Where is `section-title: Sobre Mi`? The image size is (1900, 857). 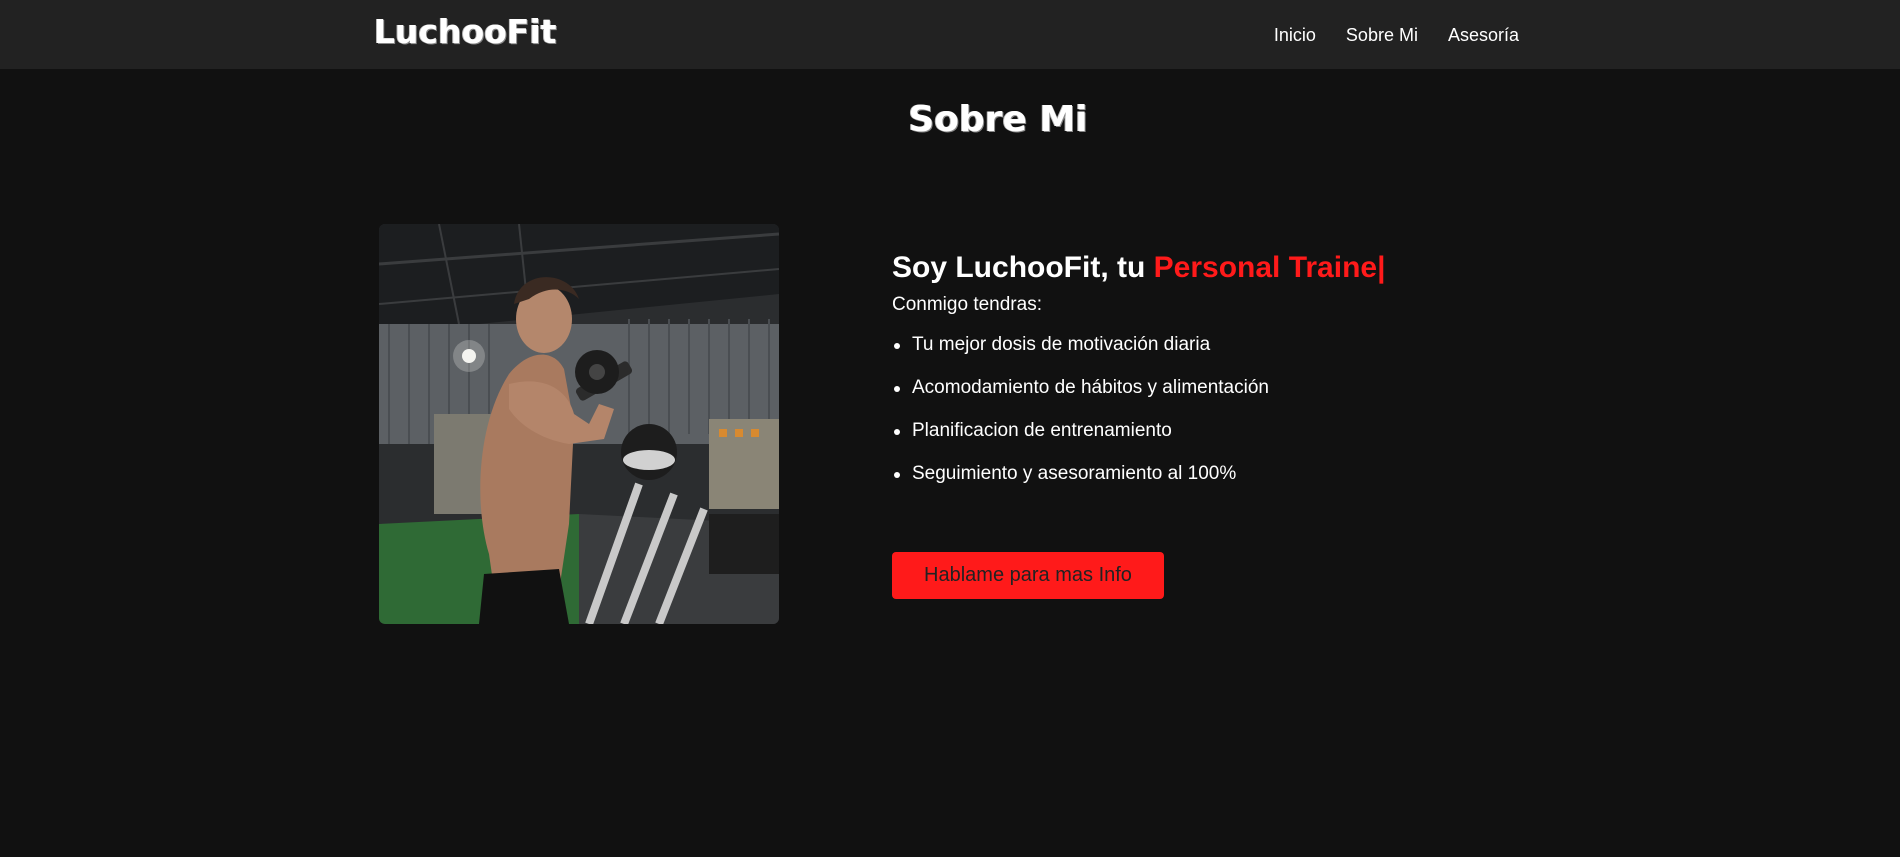 section-title: Sobre Mi is located at coordinates (950, 120).